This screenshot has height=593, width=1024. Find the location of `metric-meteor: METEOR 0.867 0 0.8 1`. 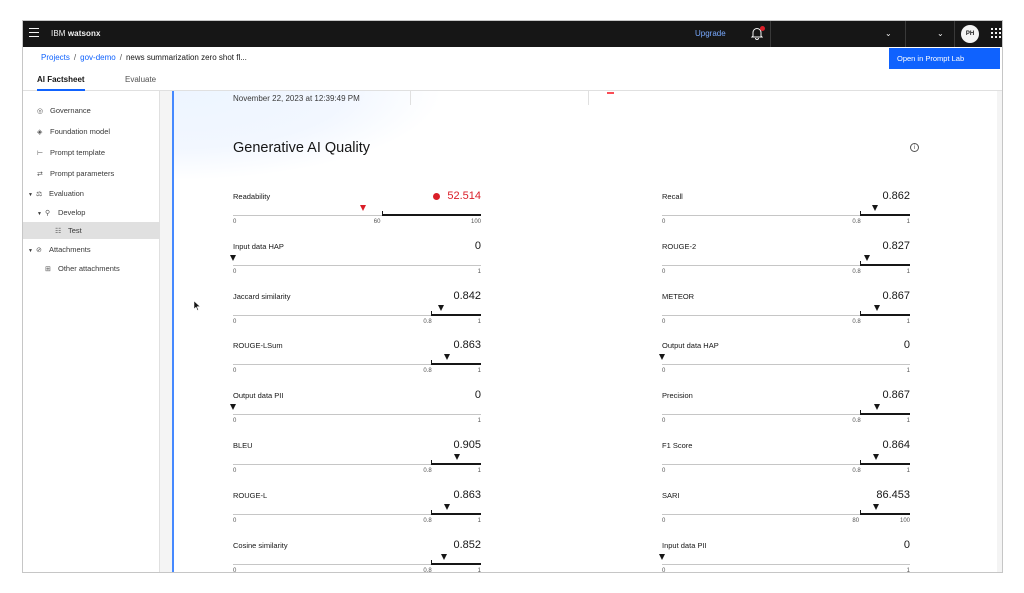

metric-meteor: METEOR 0.867 0 0.8 1 is located at coordinates (786, 314).